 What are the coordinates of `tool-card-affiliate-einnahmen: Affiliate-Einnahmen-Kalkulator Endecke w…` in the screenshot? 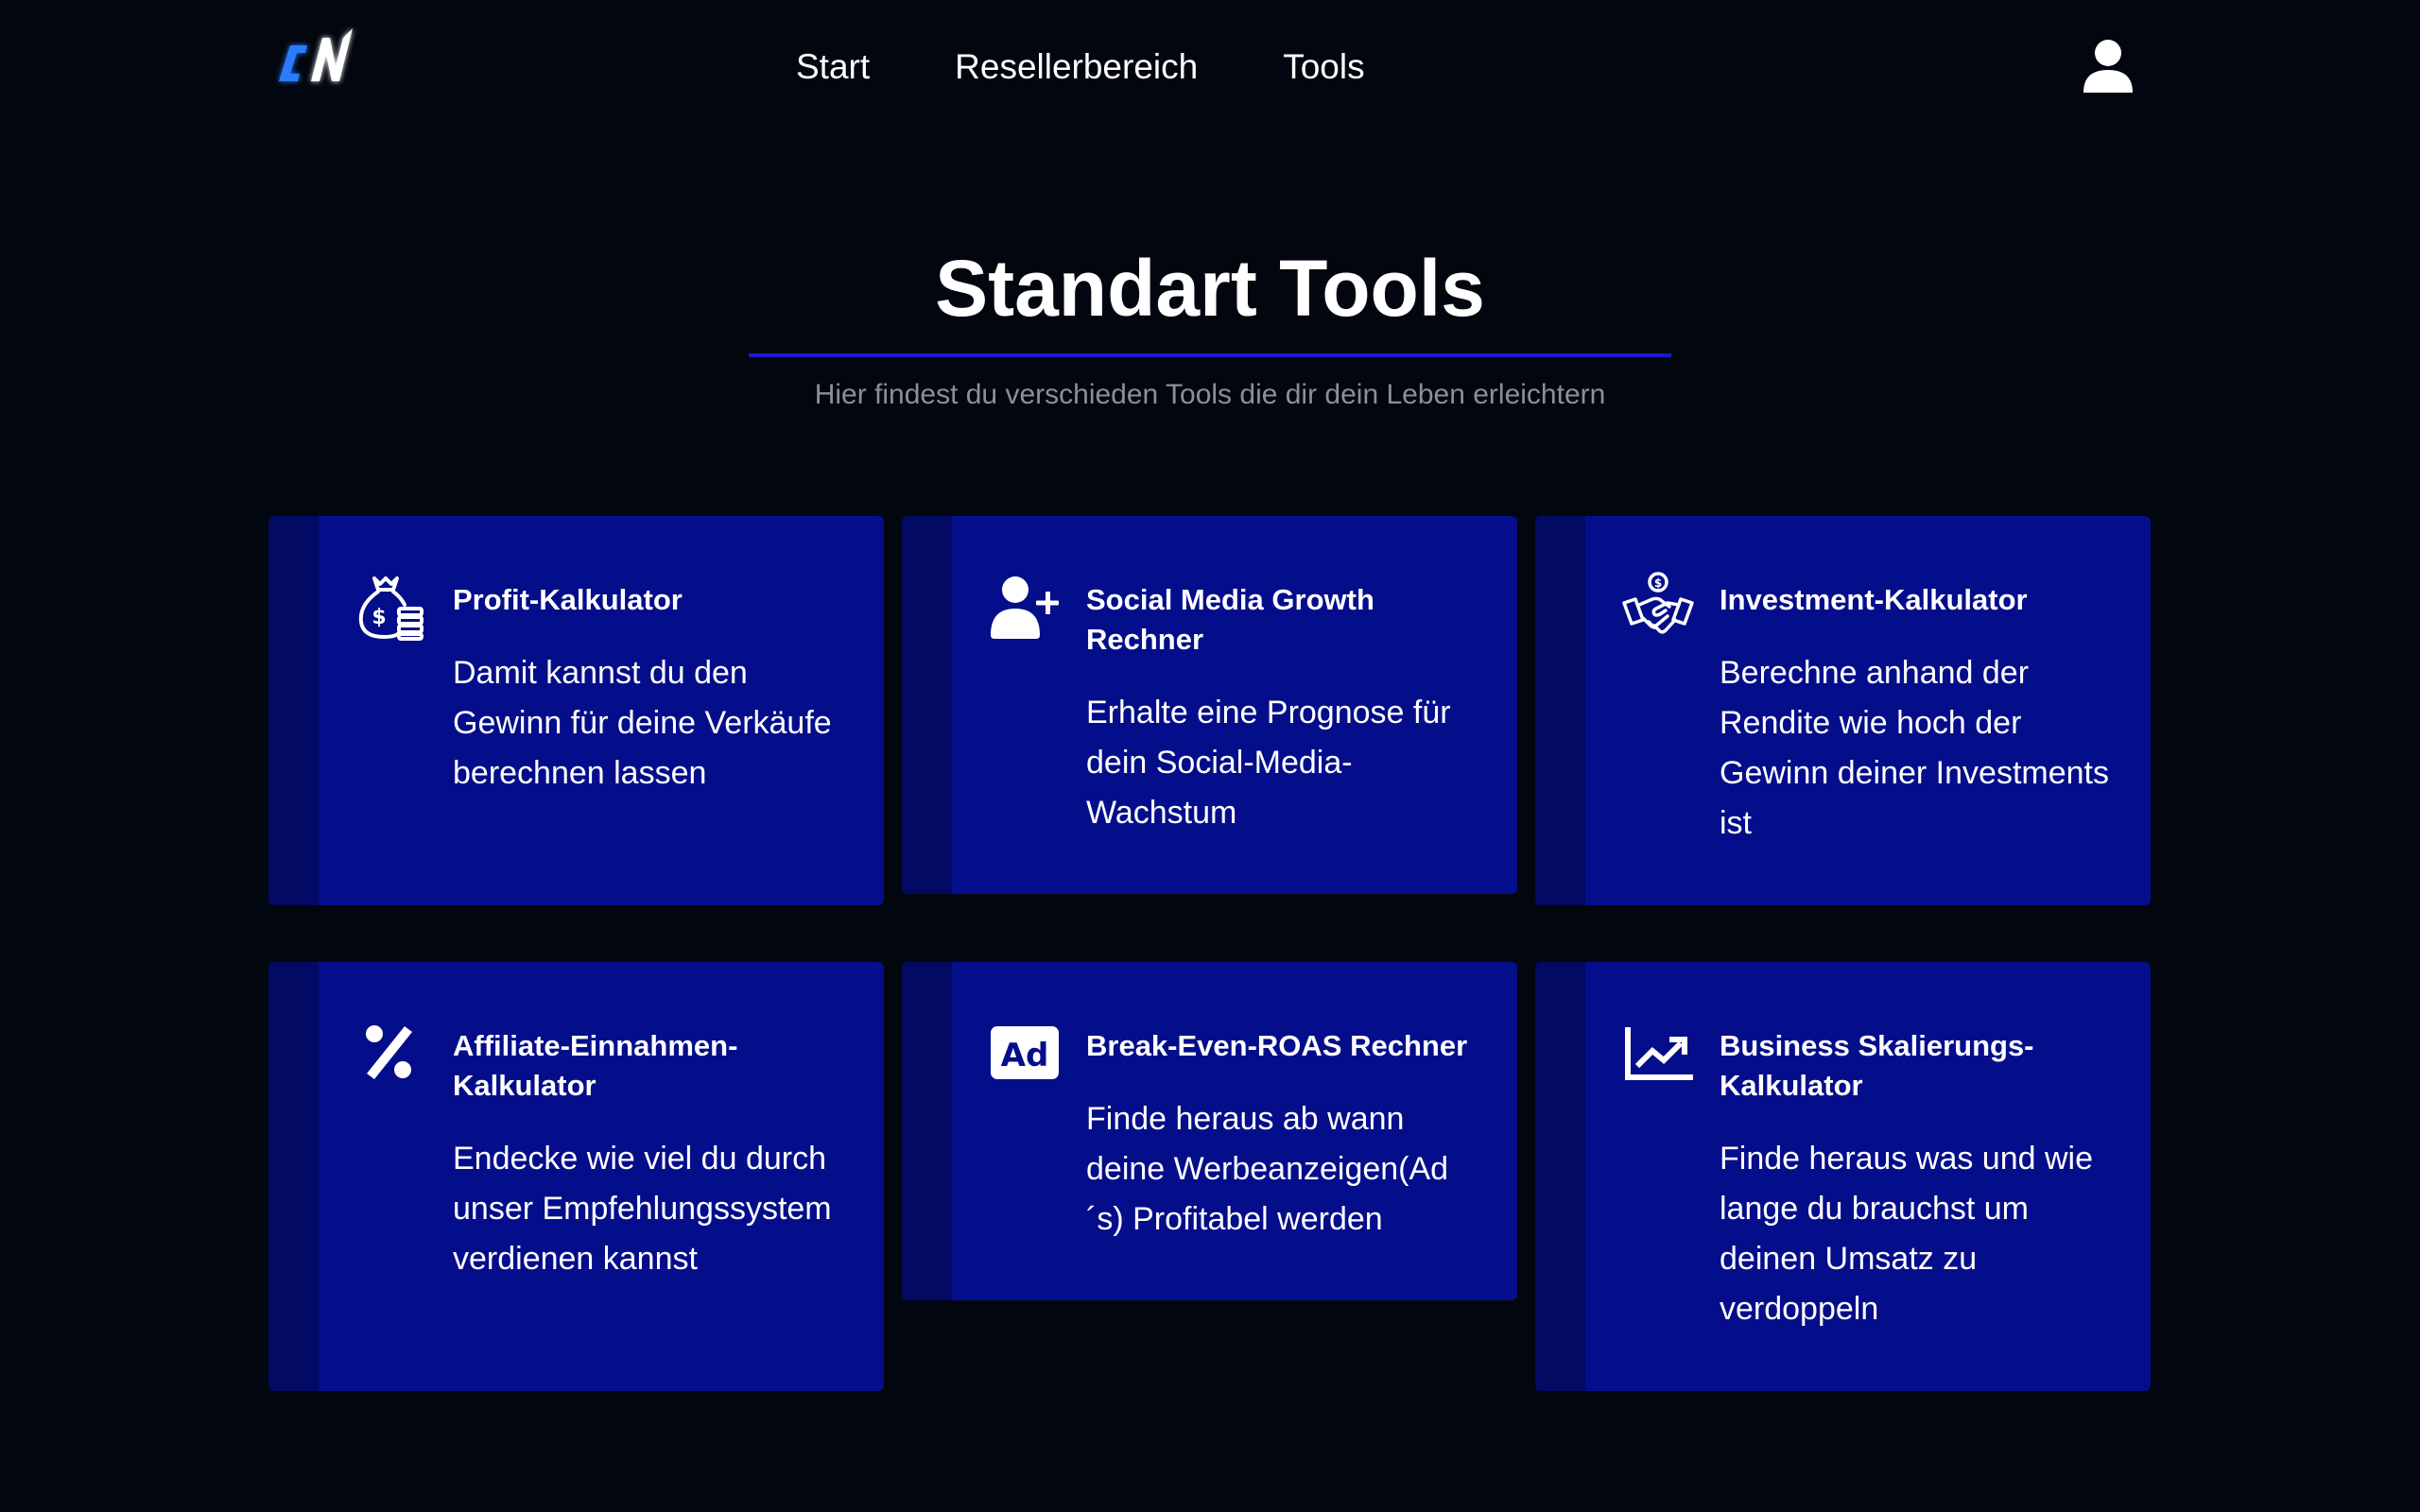 It's located at (576, 1176).